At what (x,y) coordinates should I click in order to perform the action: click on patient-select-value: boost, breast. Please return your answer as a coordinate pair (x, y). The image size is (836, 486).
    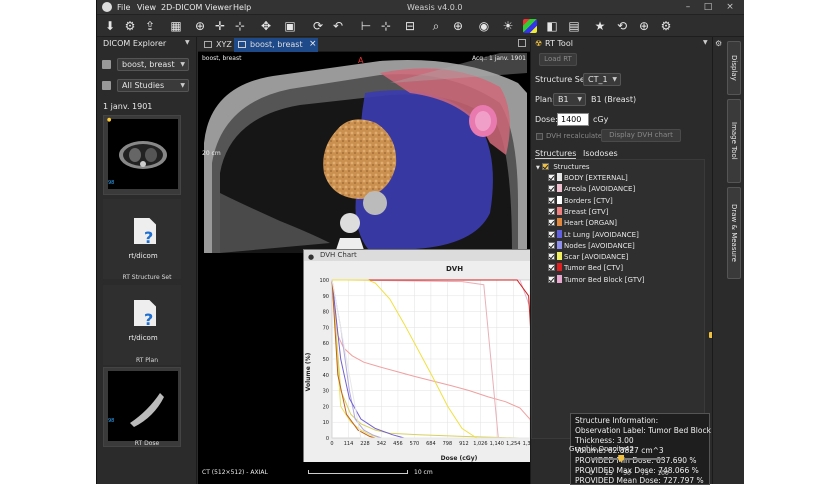
    Looking at the image, I should click on (148, 64).